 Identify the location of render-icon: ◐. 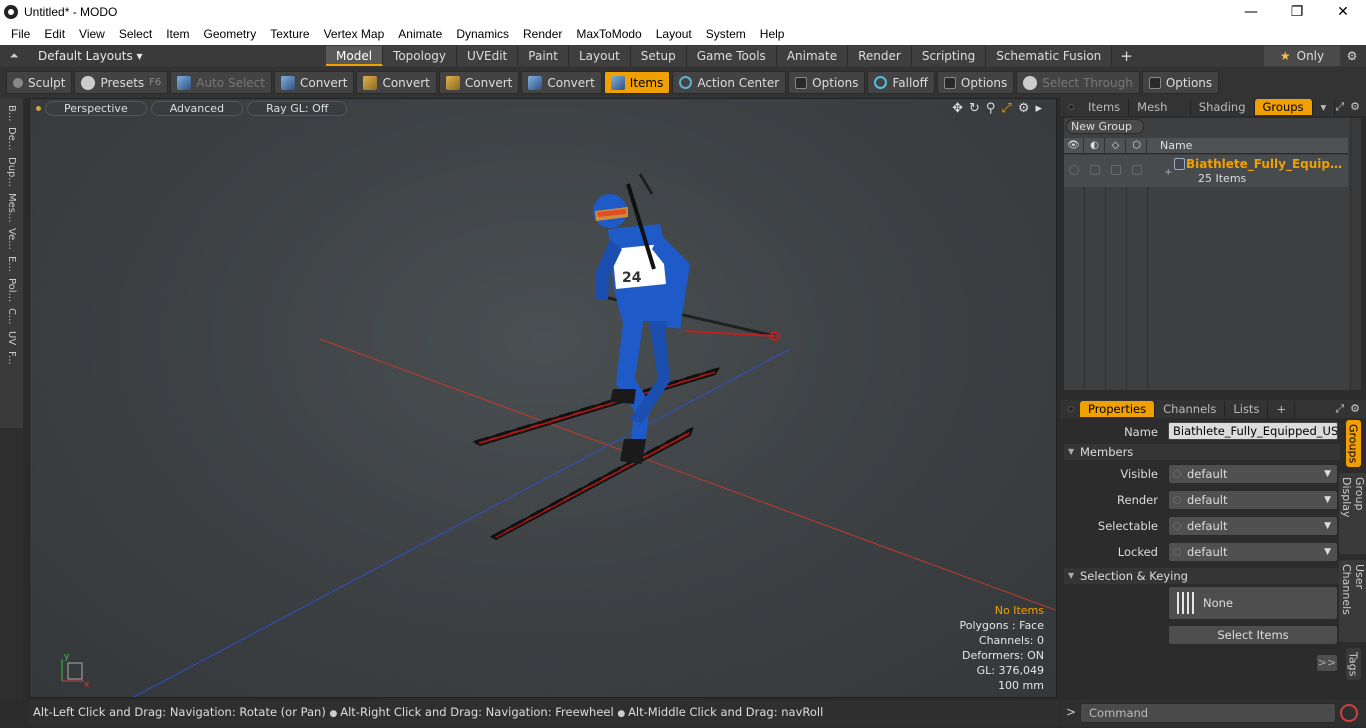
(1095, 146).